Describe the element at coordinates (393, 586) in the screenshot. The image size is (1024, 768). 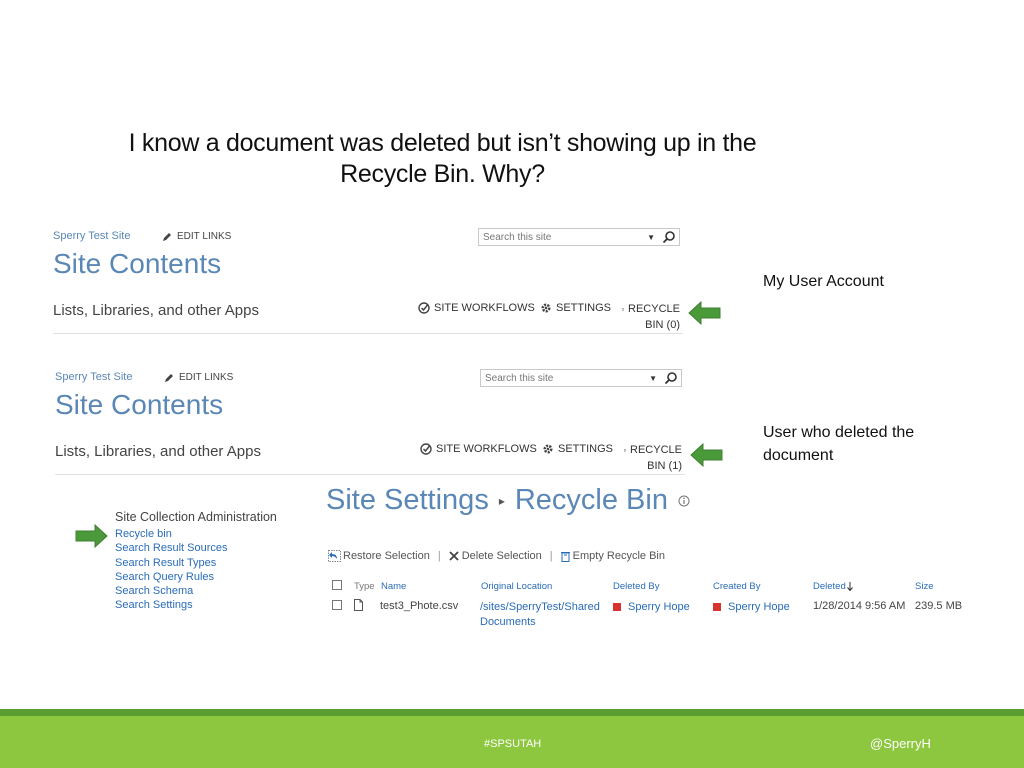
I see `column-header-name: Name` at that location.